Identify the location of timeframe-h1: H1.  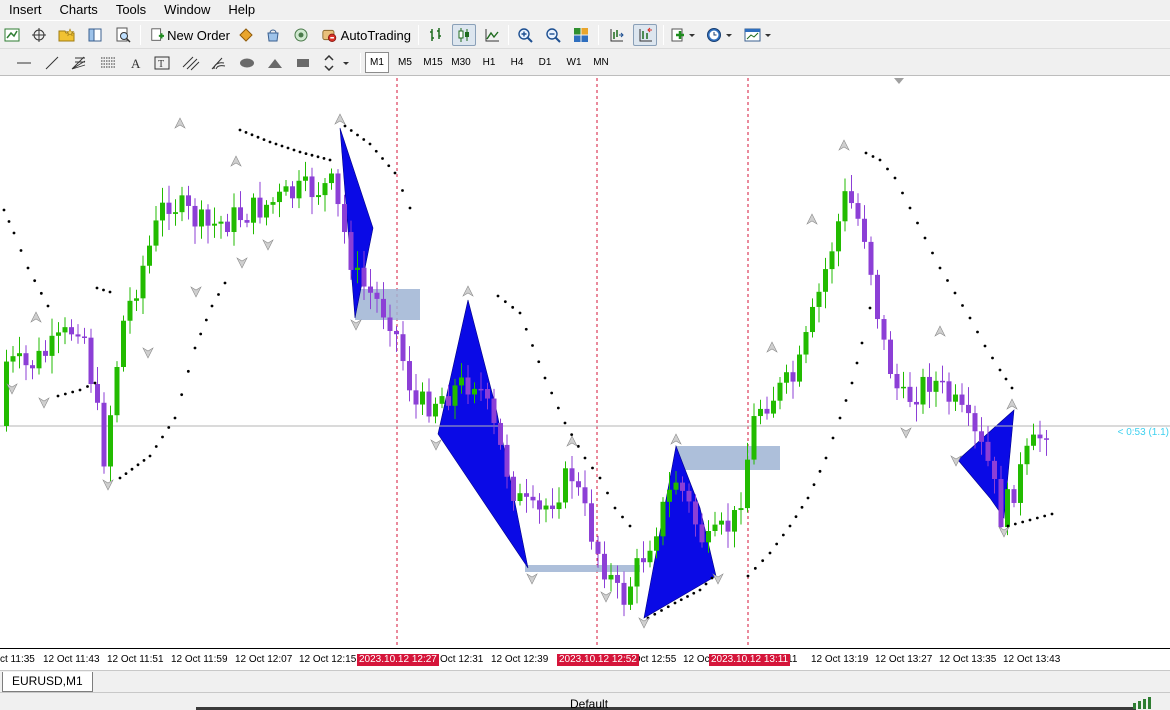
(489, 62).